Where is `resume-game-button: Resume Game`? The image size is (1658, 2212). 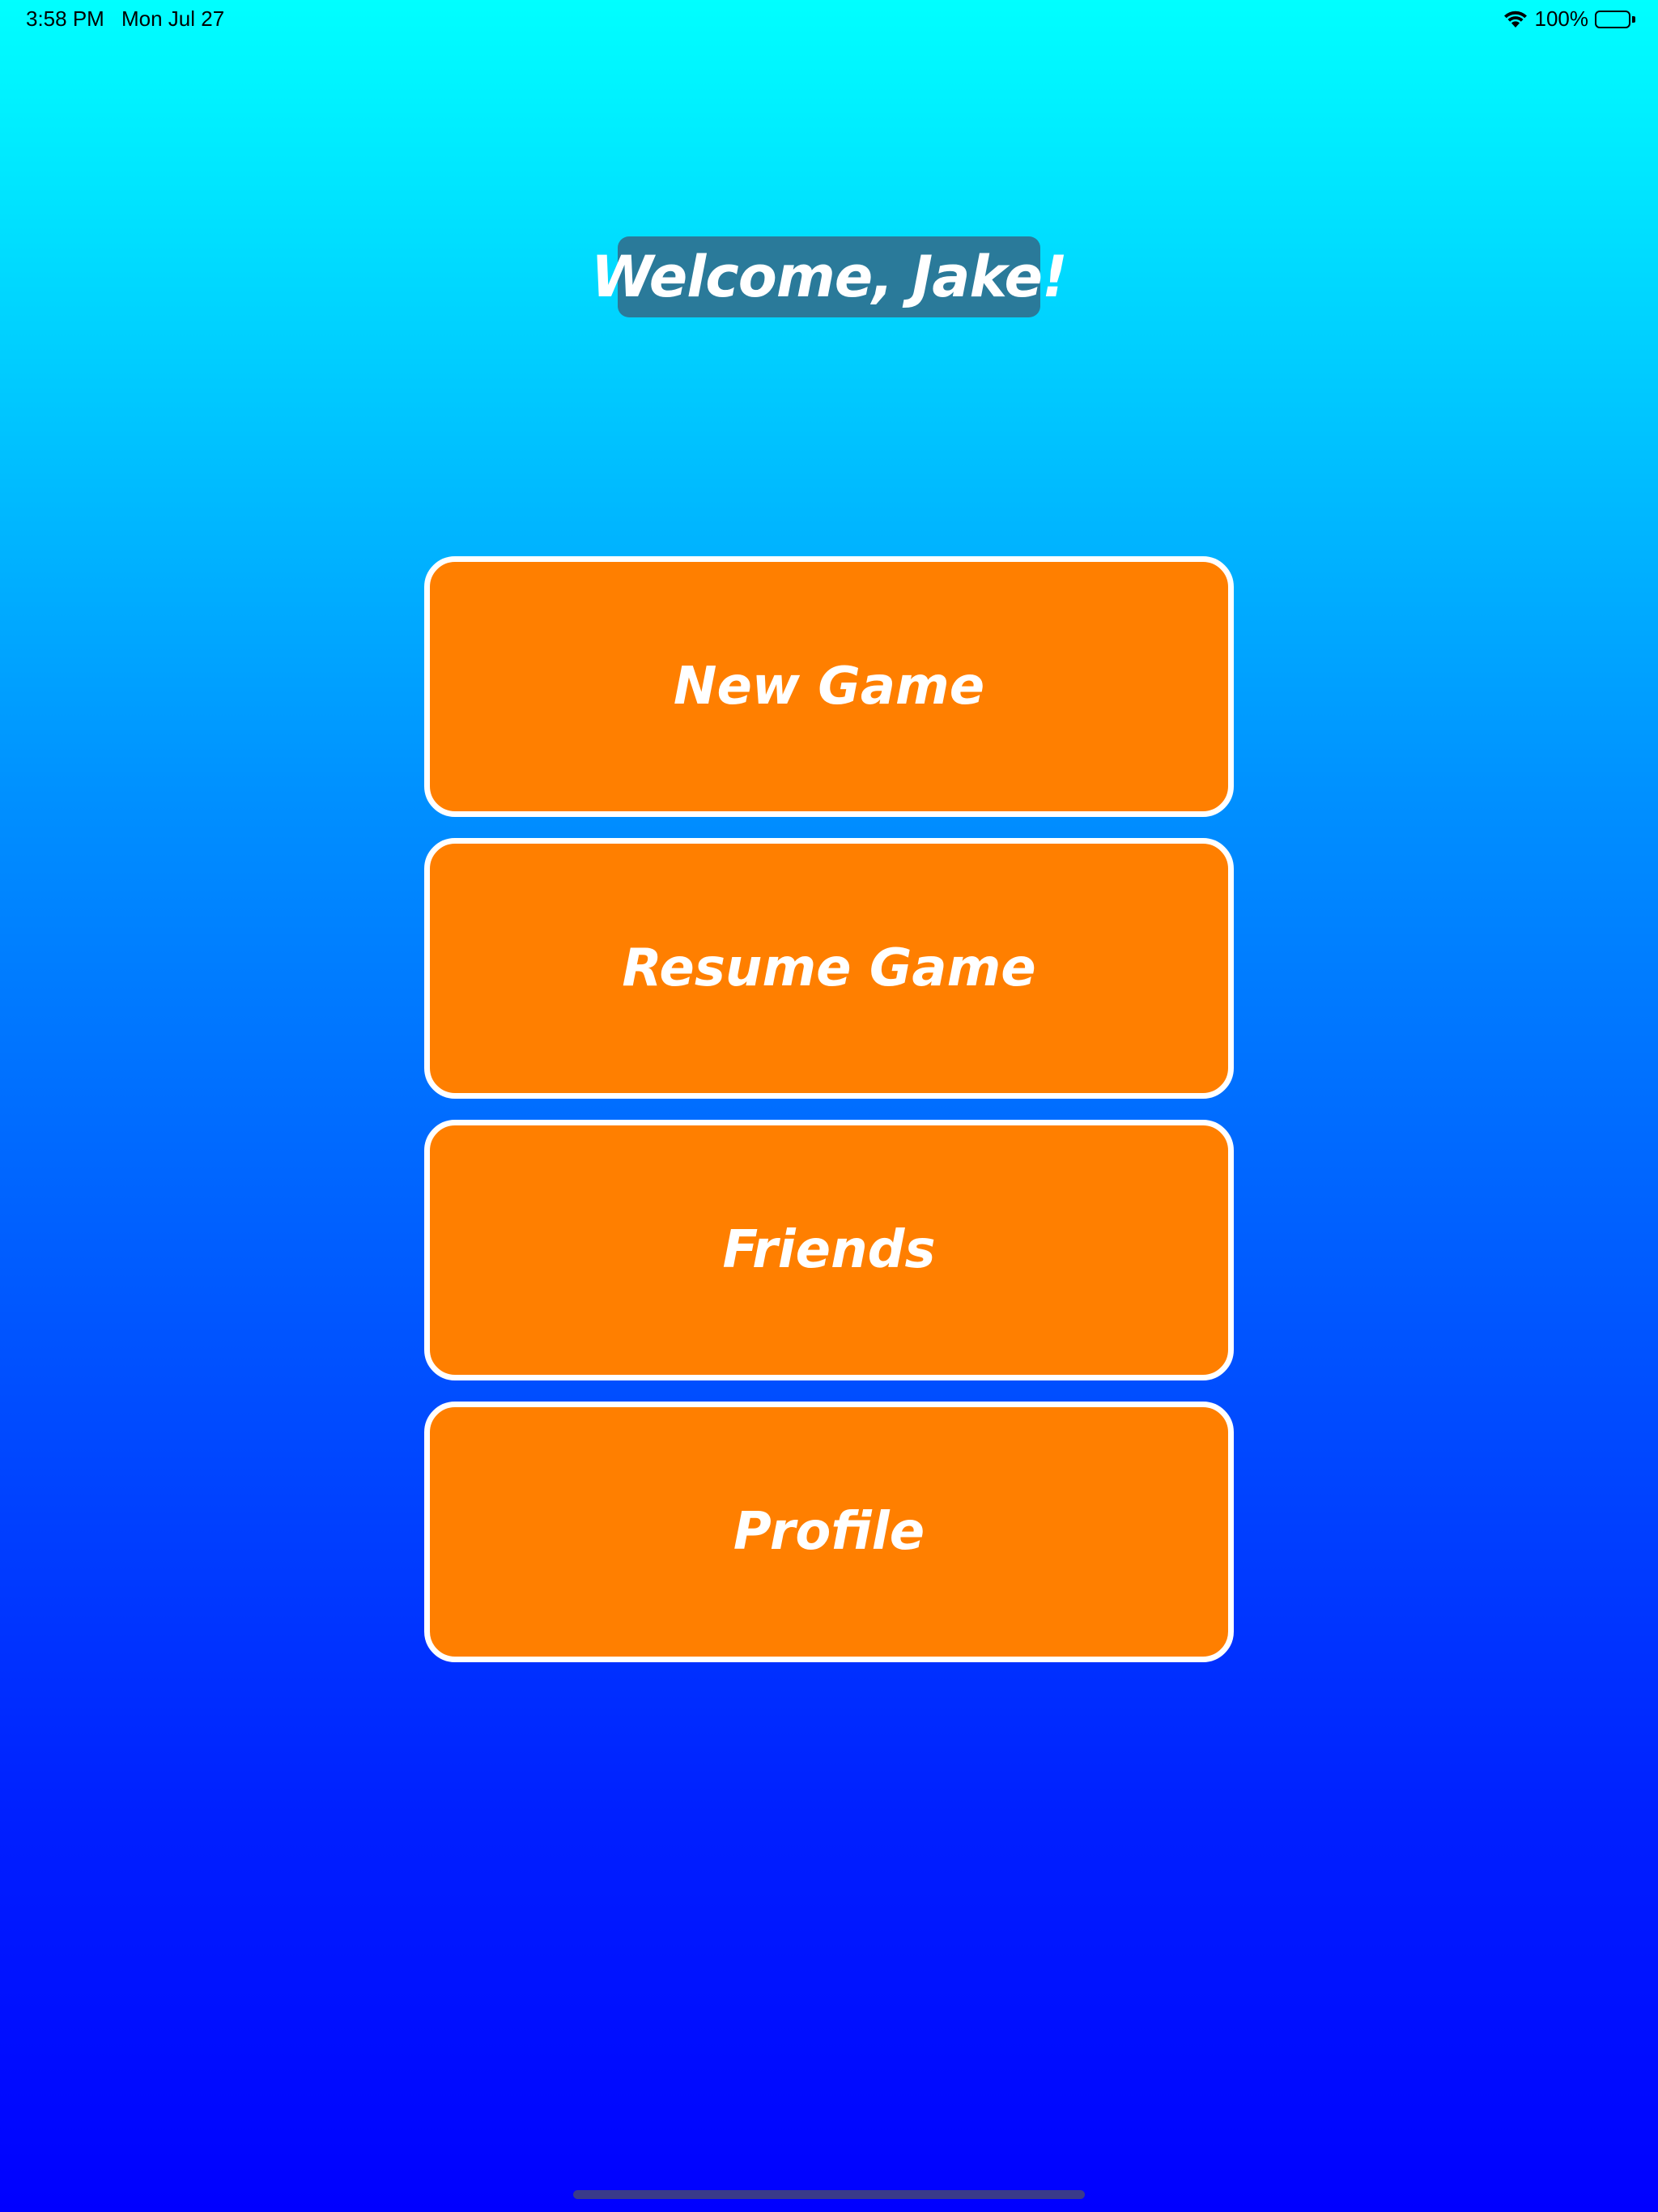
resume-game-button: Resume Game is located at coordinates (829, 969).